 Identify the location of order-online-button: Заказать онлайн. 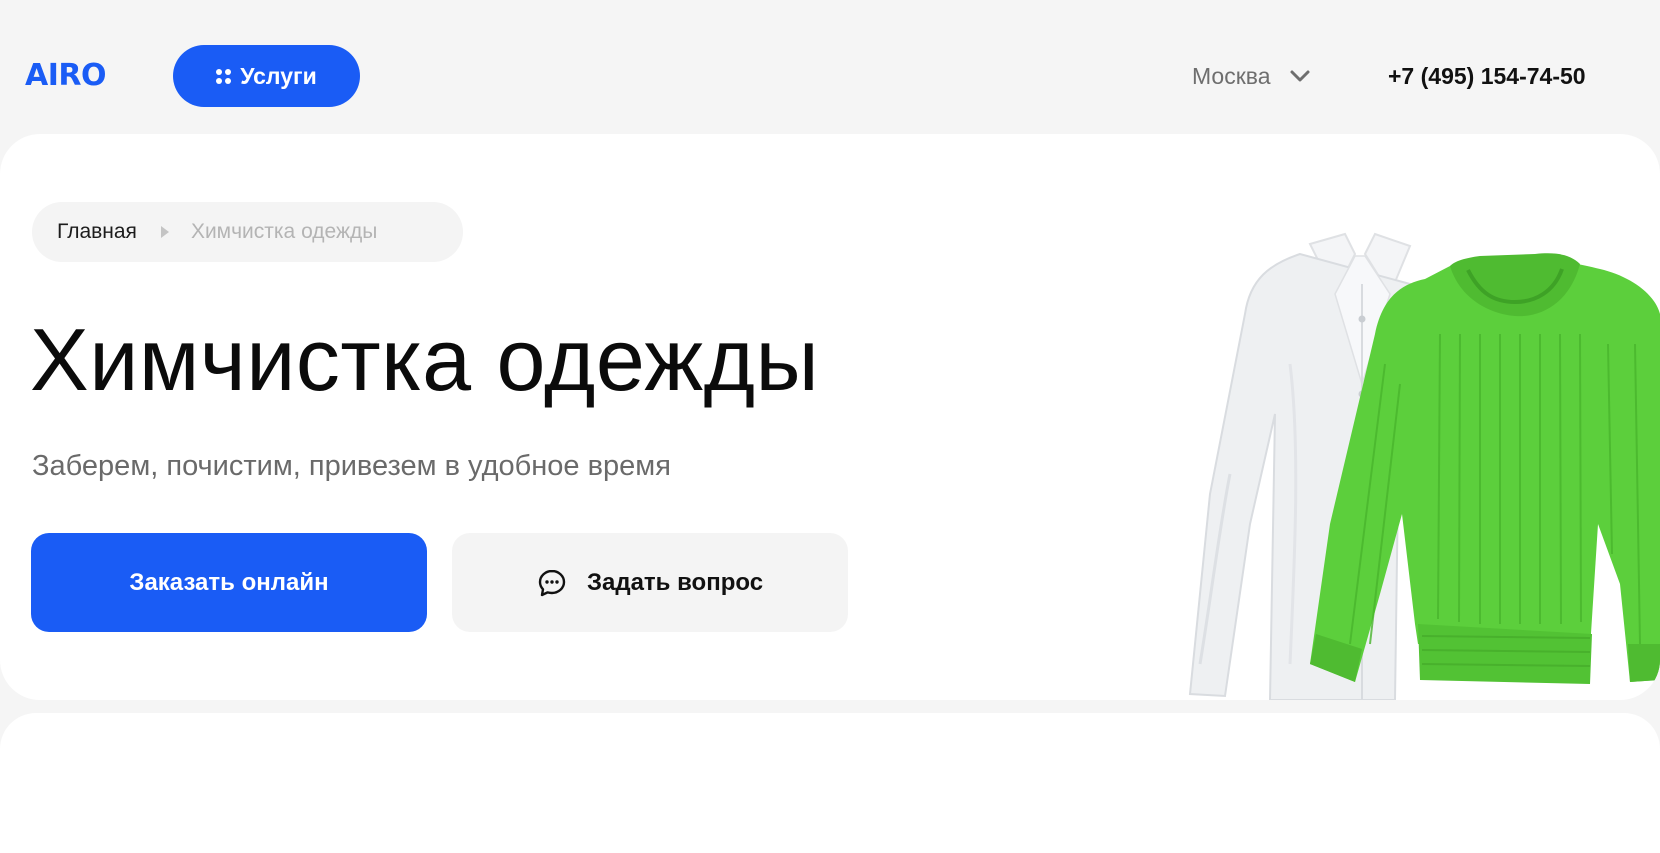
(229, 582).